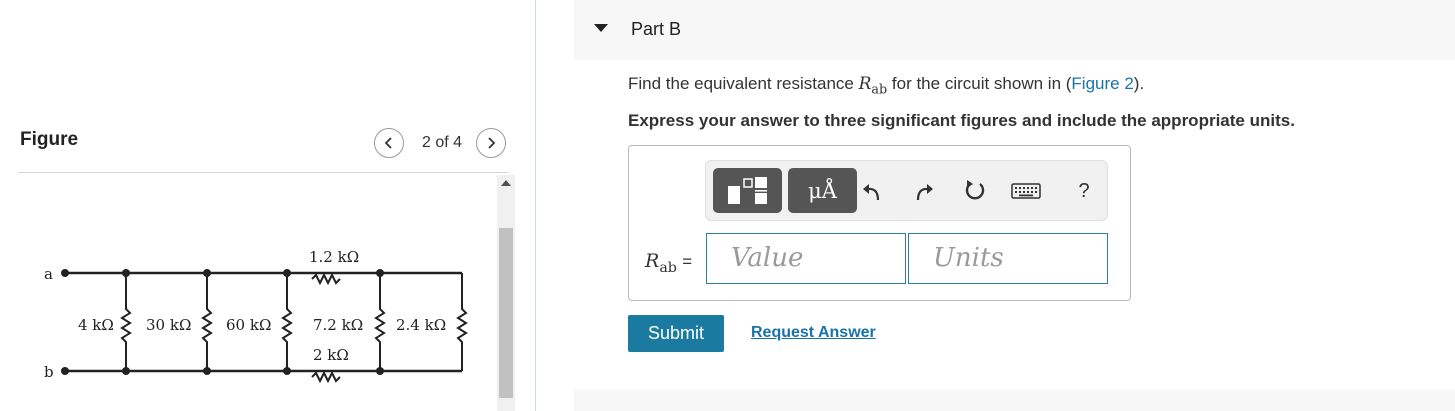 The image size is (1455, 411). I want to click on part-title: Part B, so click(656, 29).